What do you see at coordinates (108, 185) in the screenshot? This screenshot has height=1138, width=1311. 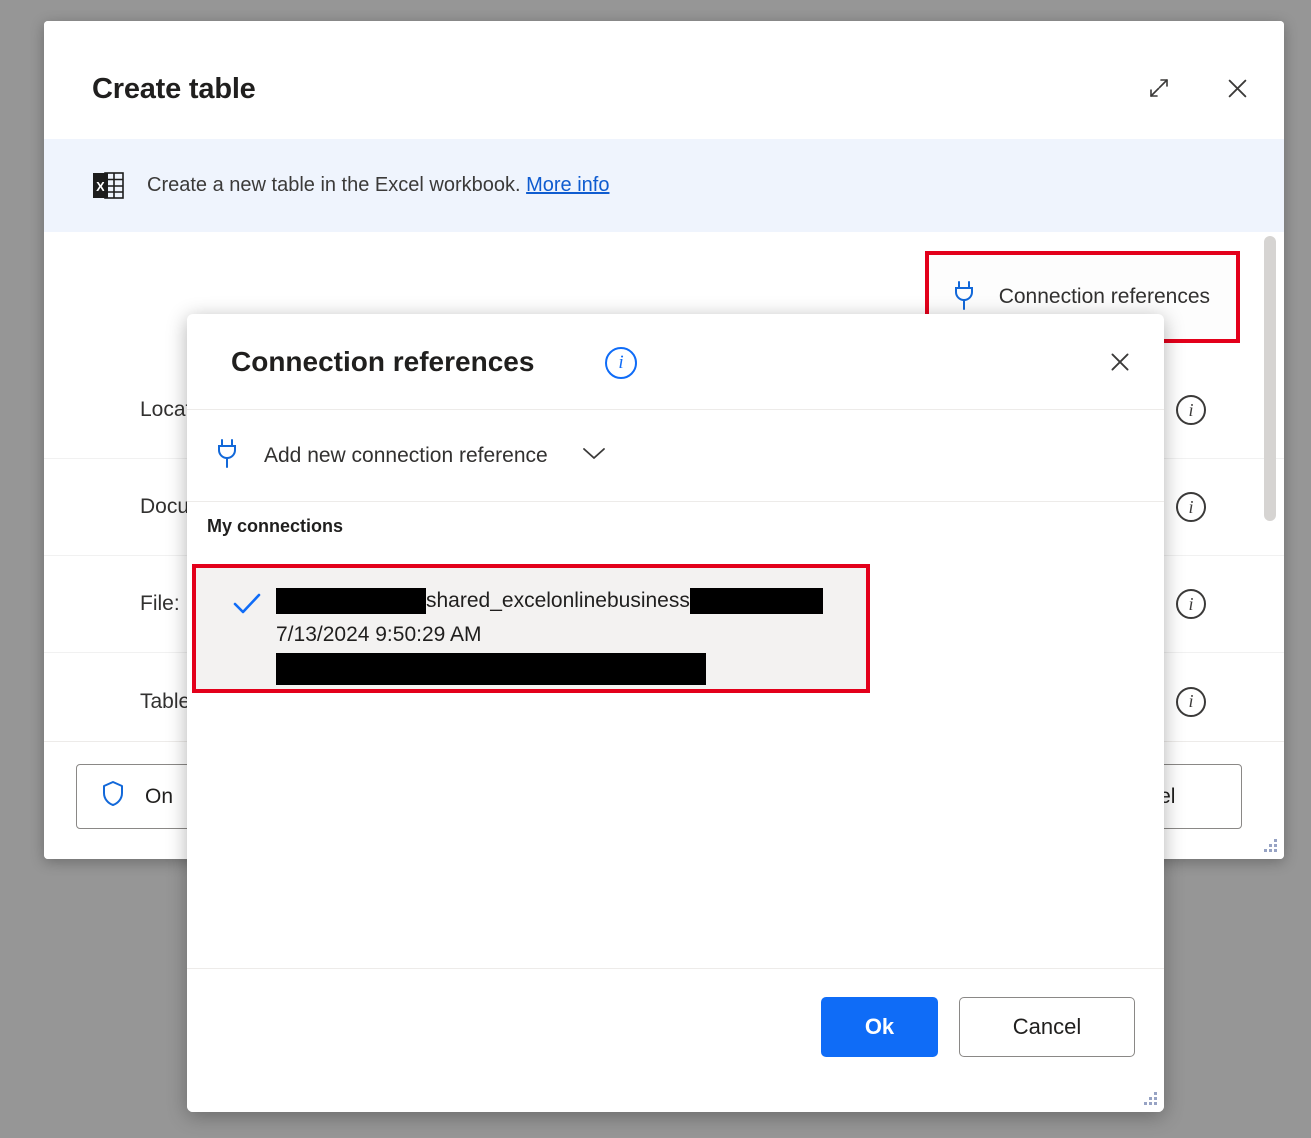 I see `excel-file-icon: X` at bounding box center [108, 185].